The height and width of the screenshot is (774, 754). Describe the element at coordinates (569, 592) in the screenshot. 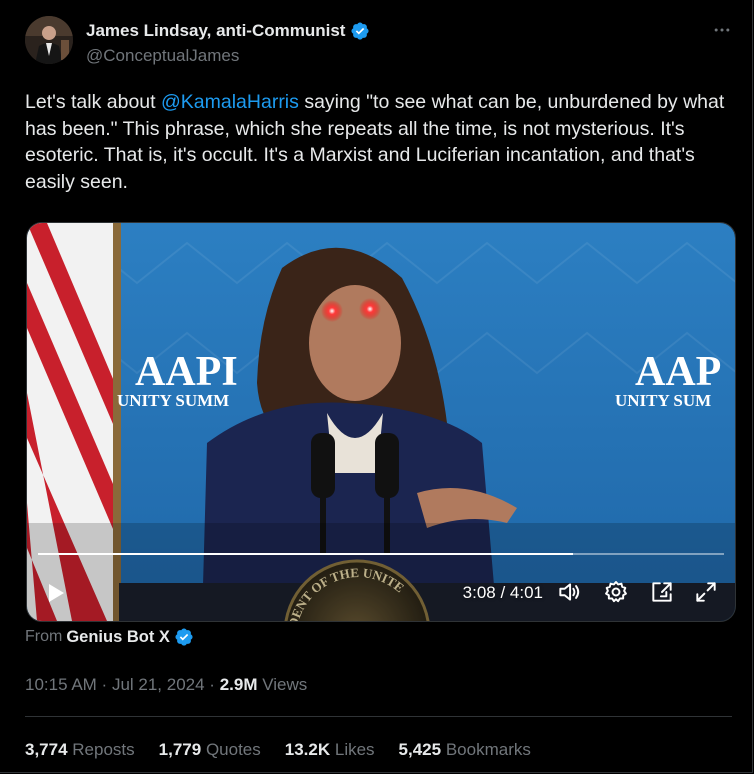

I see `volume-icon` at that location.